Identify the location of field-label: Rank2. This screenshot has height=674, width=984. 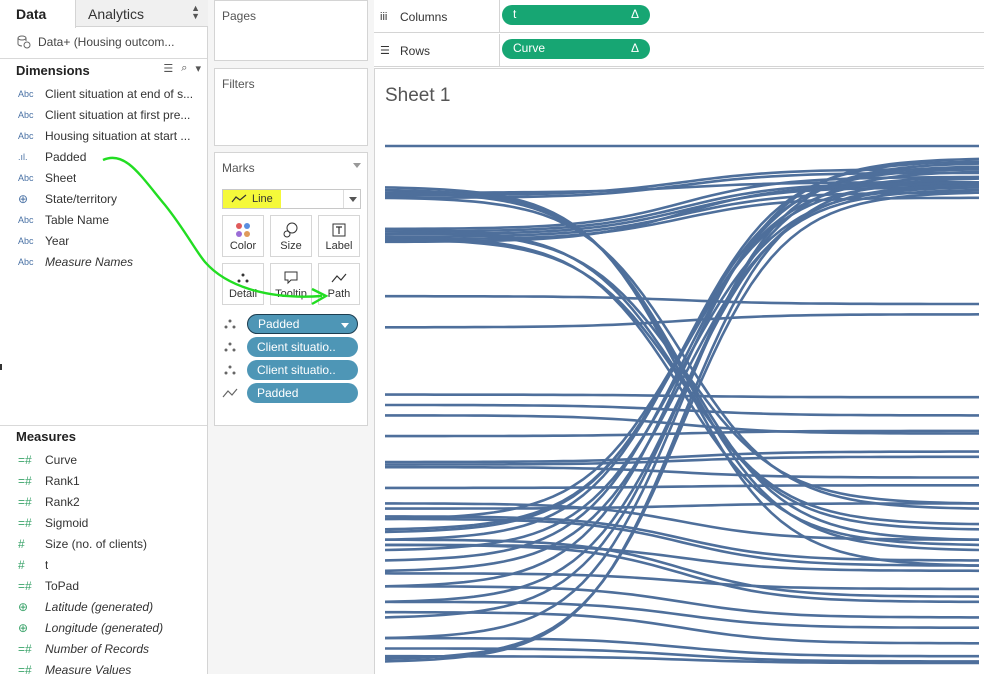
(62, 502).